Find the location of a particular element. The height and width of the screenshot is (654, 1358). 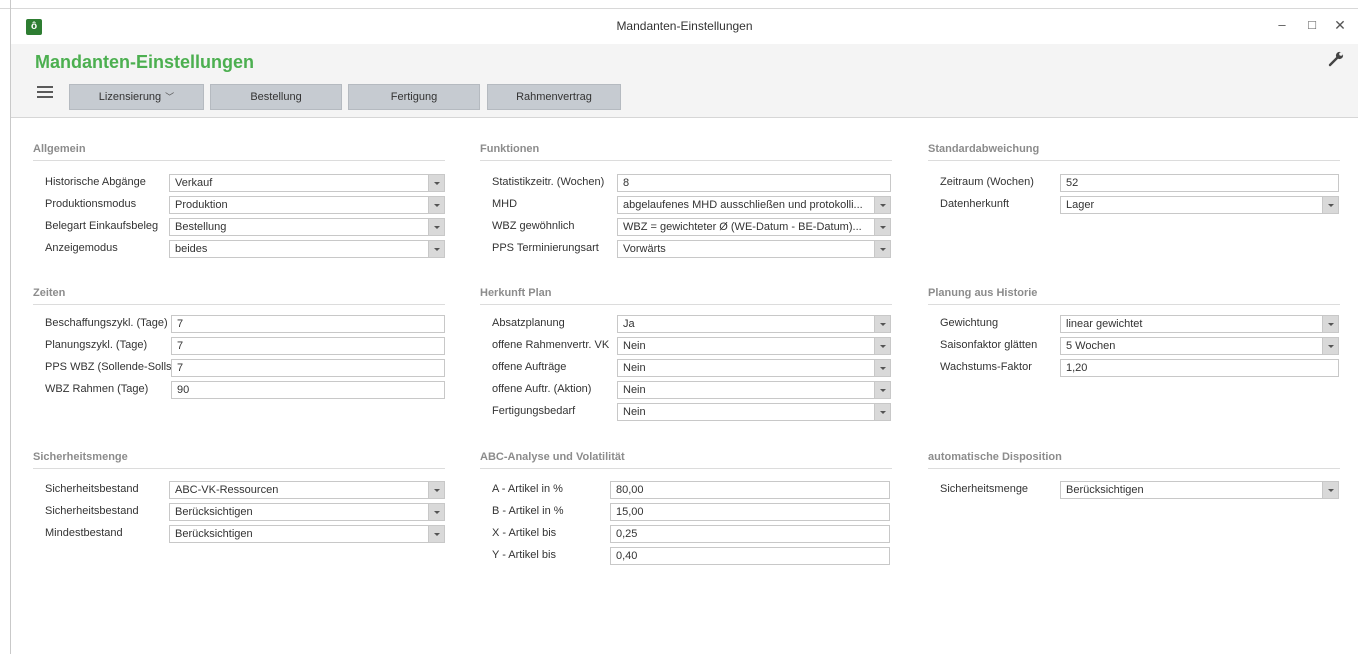

field-label: WBZ gewöhnlich is located at coordinates (533, 226).